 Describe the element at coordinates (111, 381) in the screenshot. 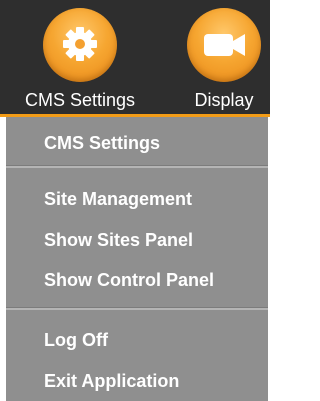

I see `menu-item-exit-application: Exit Application` at that location.